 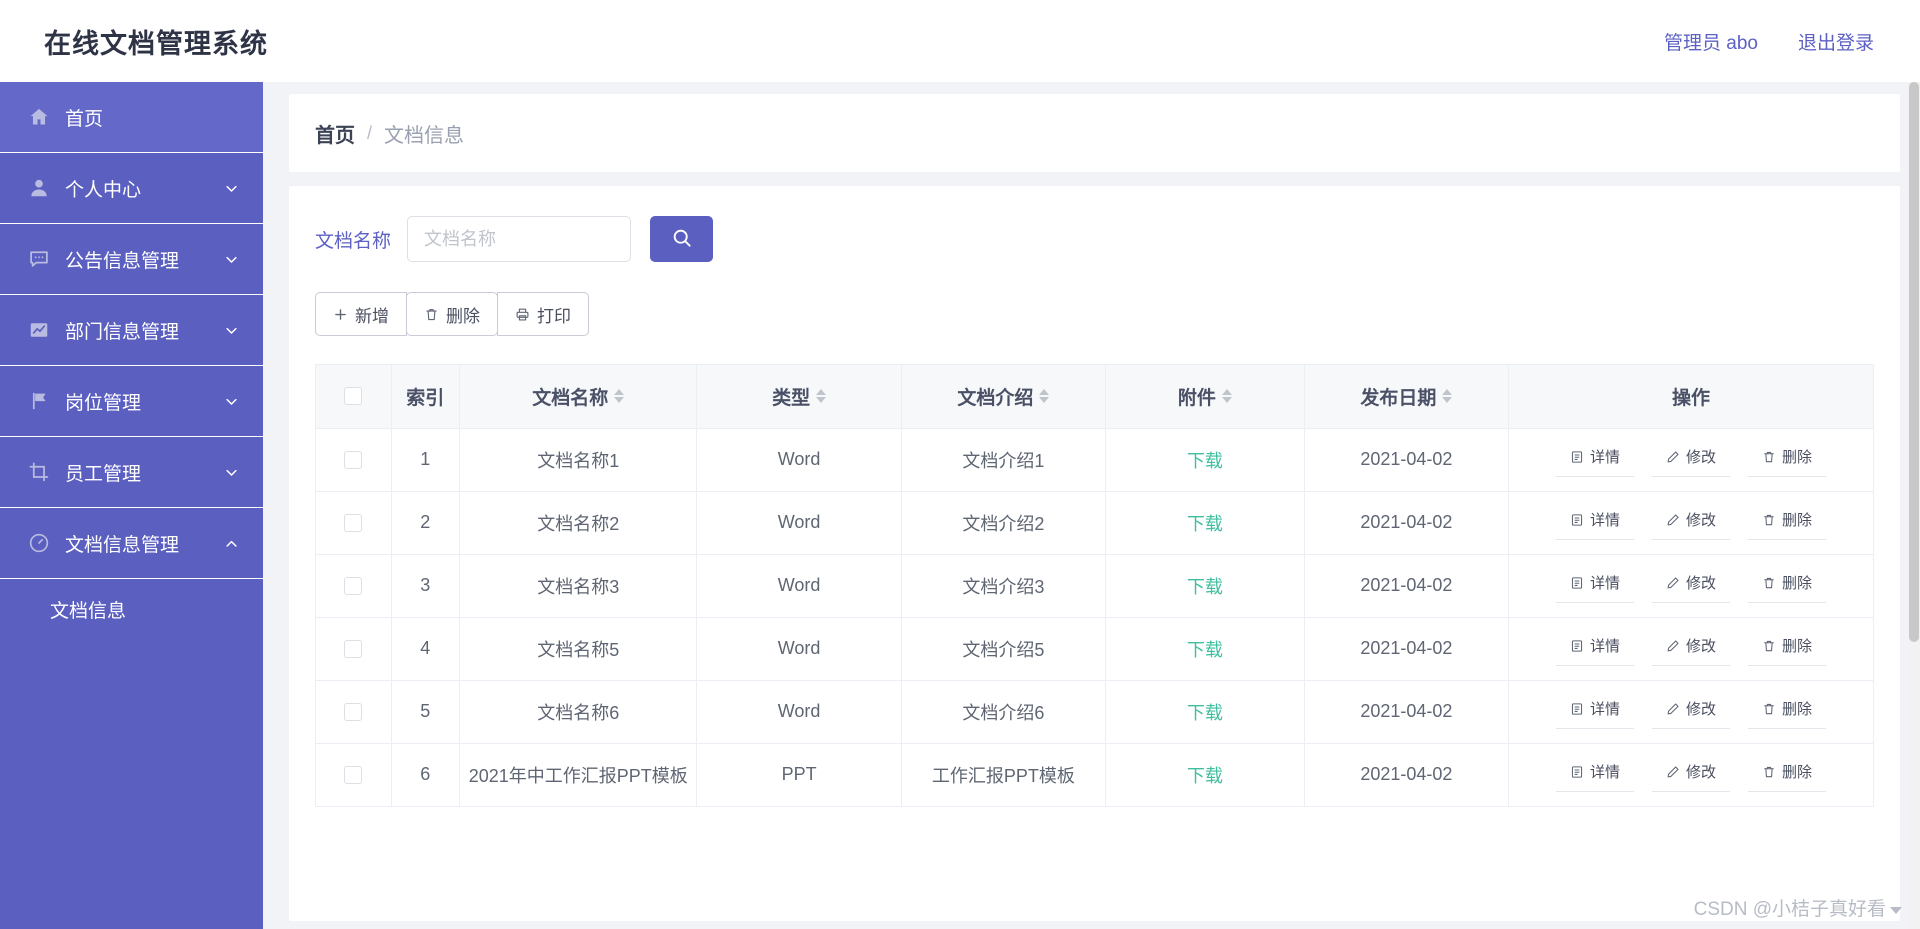 What do you see at coordinates (131, 188) in the screenshot?
I see `sidebar-item-personal-center: 个人中心` at bounding box center [131, 188].